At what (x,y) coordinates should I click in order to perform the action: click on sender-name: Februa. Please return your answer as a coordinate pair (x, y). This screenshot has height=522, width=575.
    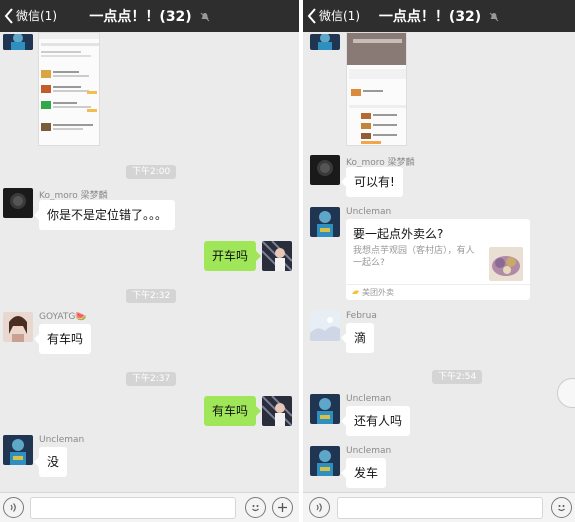
    Looking at the image, I should click on (361, 316).